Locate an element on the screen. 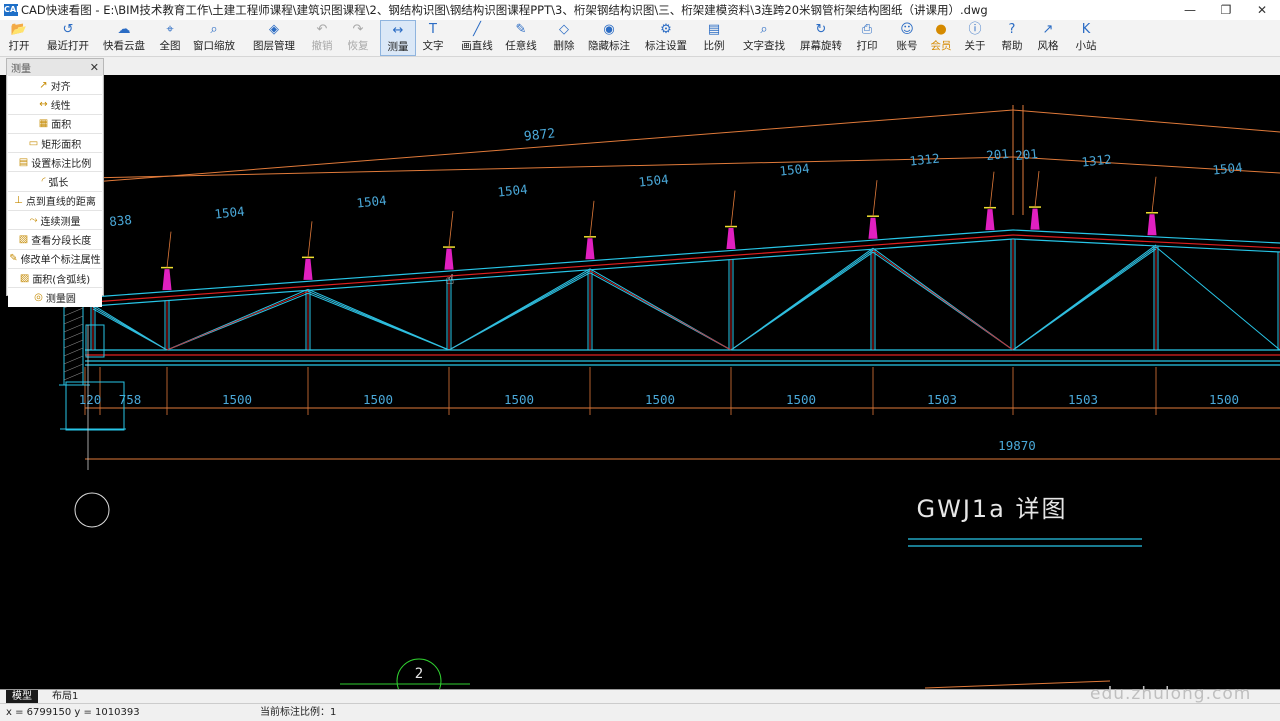  tab-model: 模型 is located at coordinates (22, 696).